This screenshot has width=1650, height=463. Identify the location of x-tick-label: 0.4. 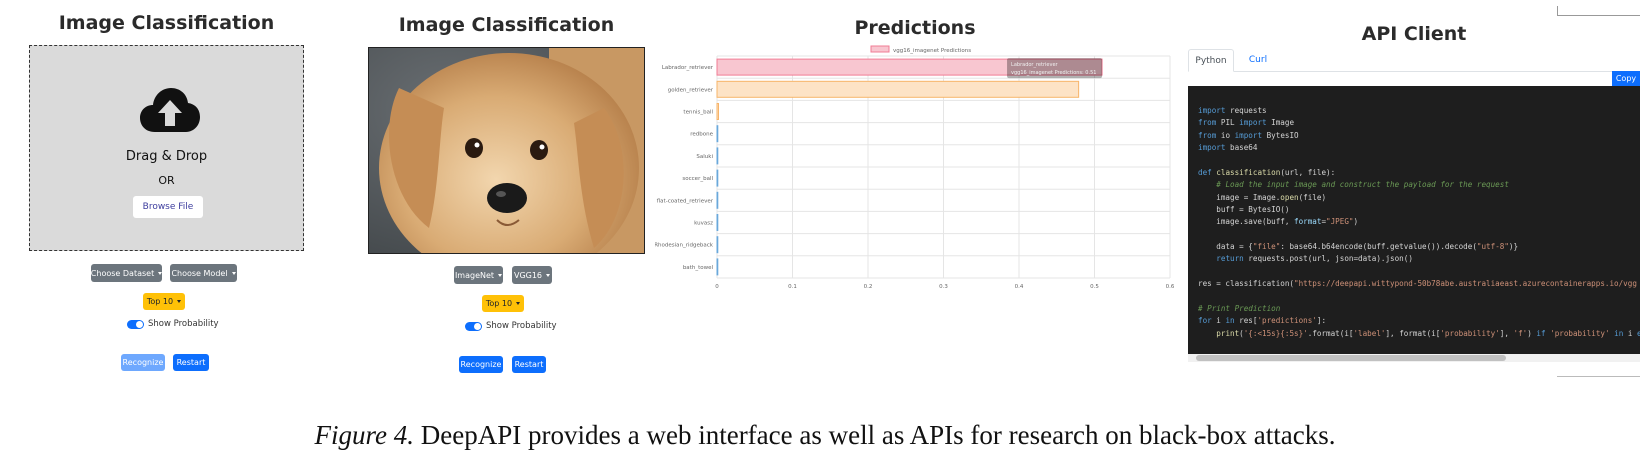
(1019, 287).